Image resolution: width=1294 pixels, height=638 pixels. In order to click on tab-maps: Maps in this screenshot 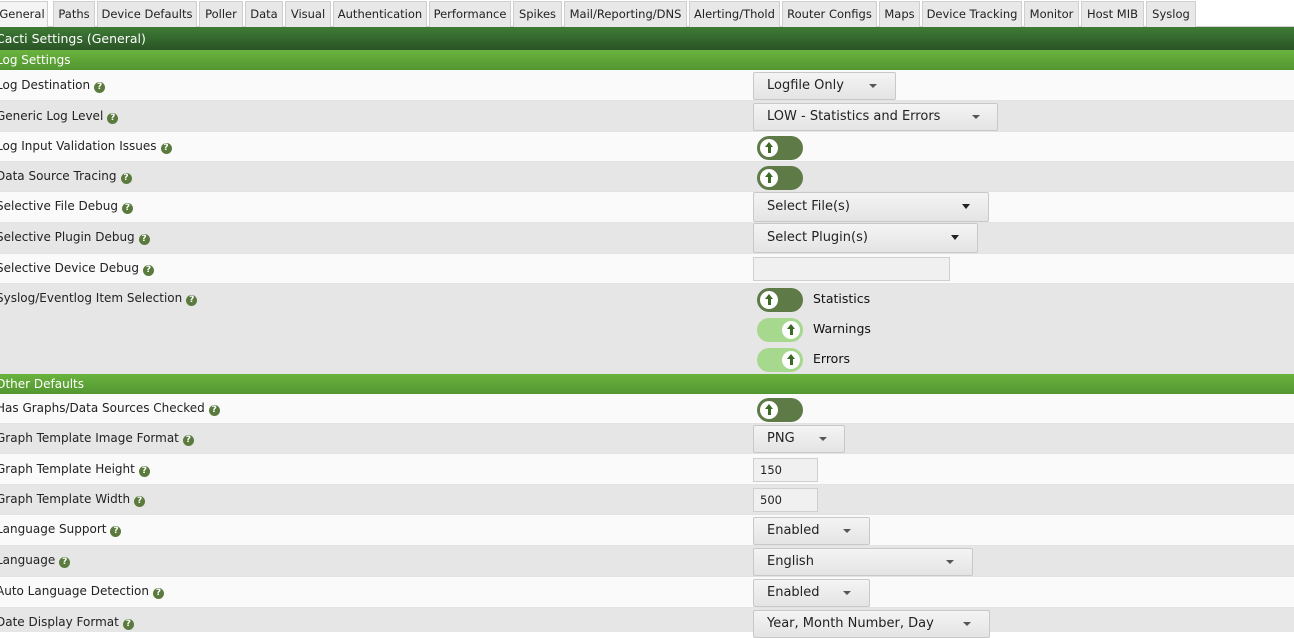, I will do `click(899, 14)`.